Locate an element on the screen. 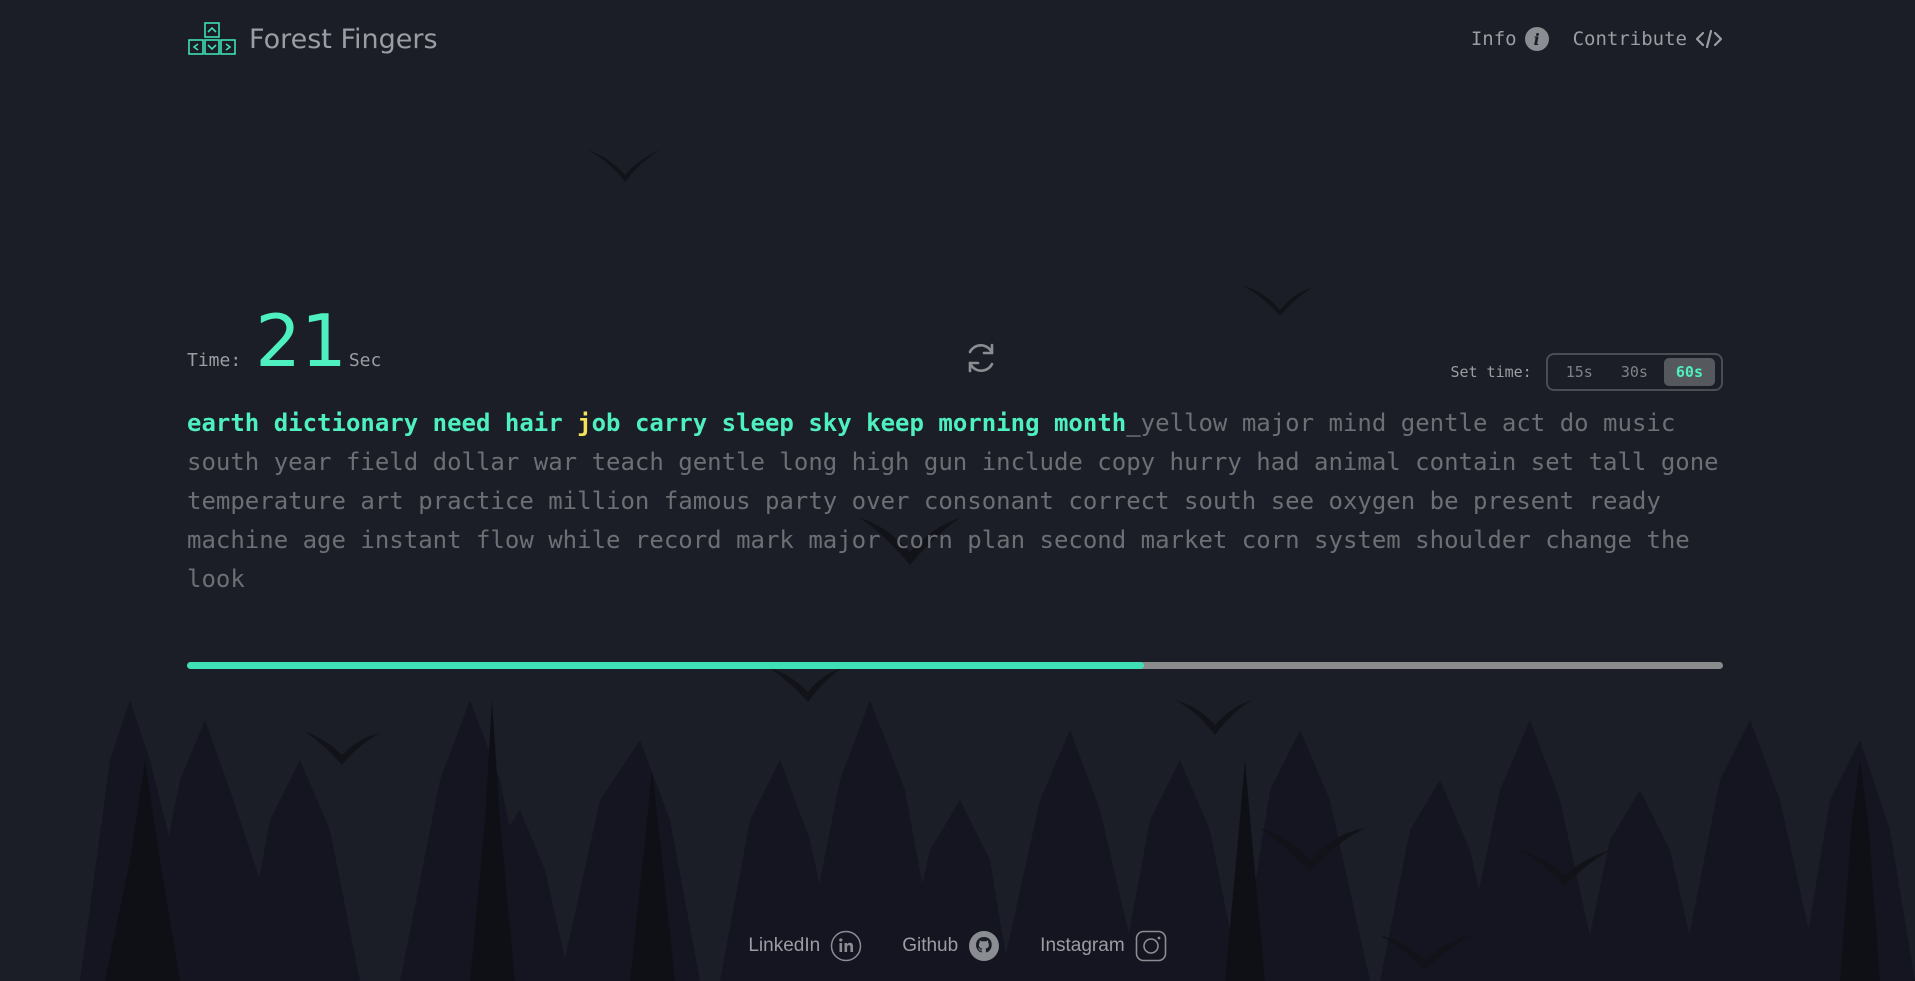 This screenshot has width=1915, height=981. set-time: Set time: 15s 30s 60s is located at coordinates (1586, 372).